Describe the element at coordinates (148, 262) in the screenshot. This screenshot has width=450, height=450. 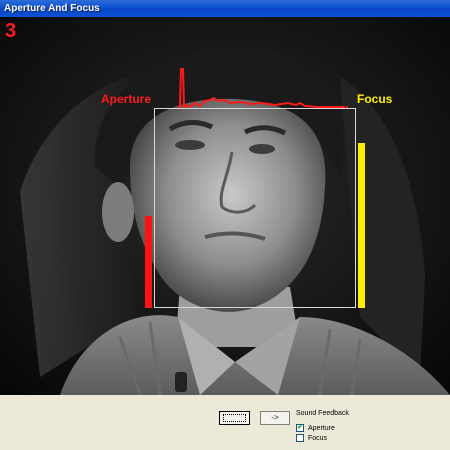
I see `aperture-level-fill` at that location.